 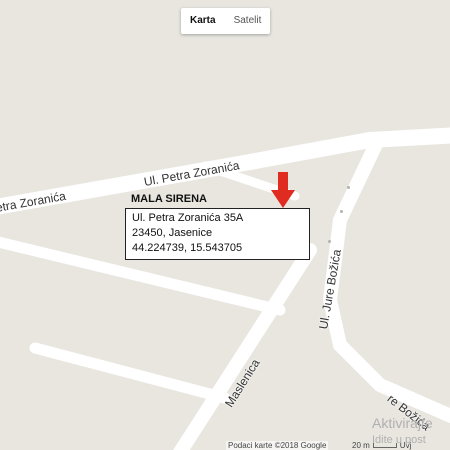 I want to click on watermark-line2: Idite u post, so click(x=399, y=440).